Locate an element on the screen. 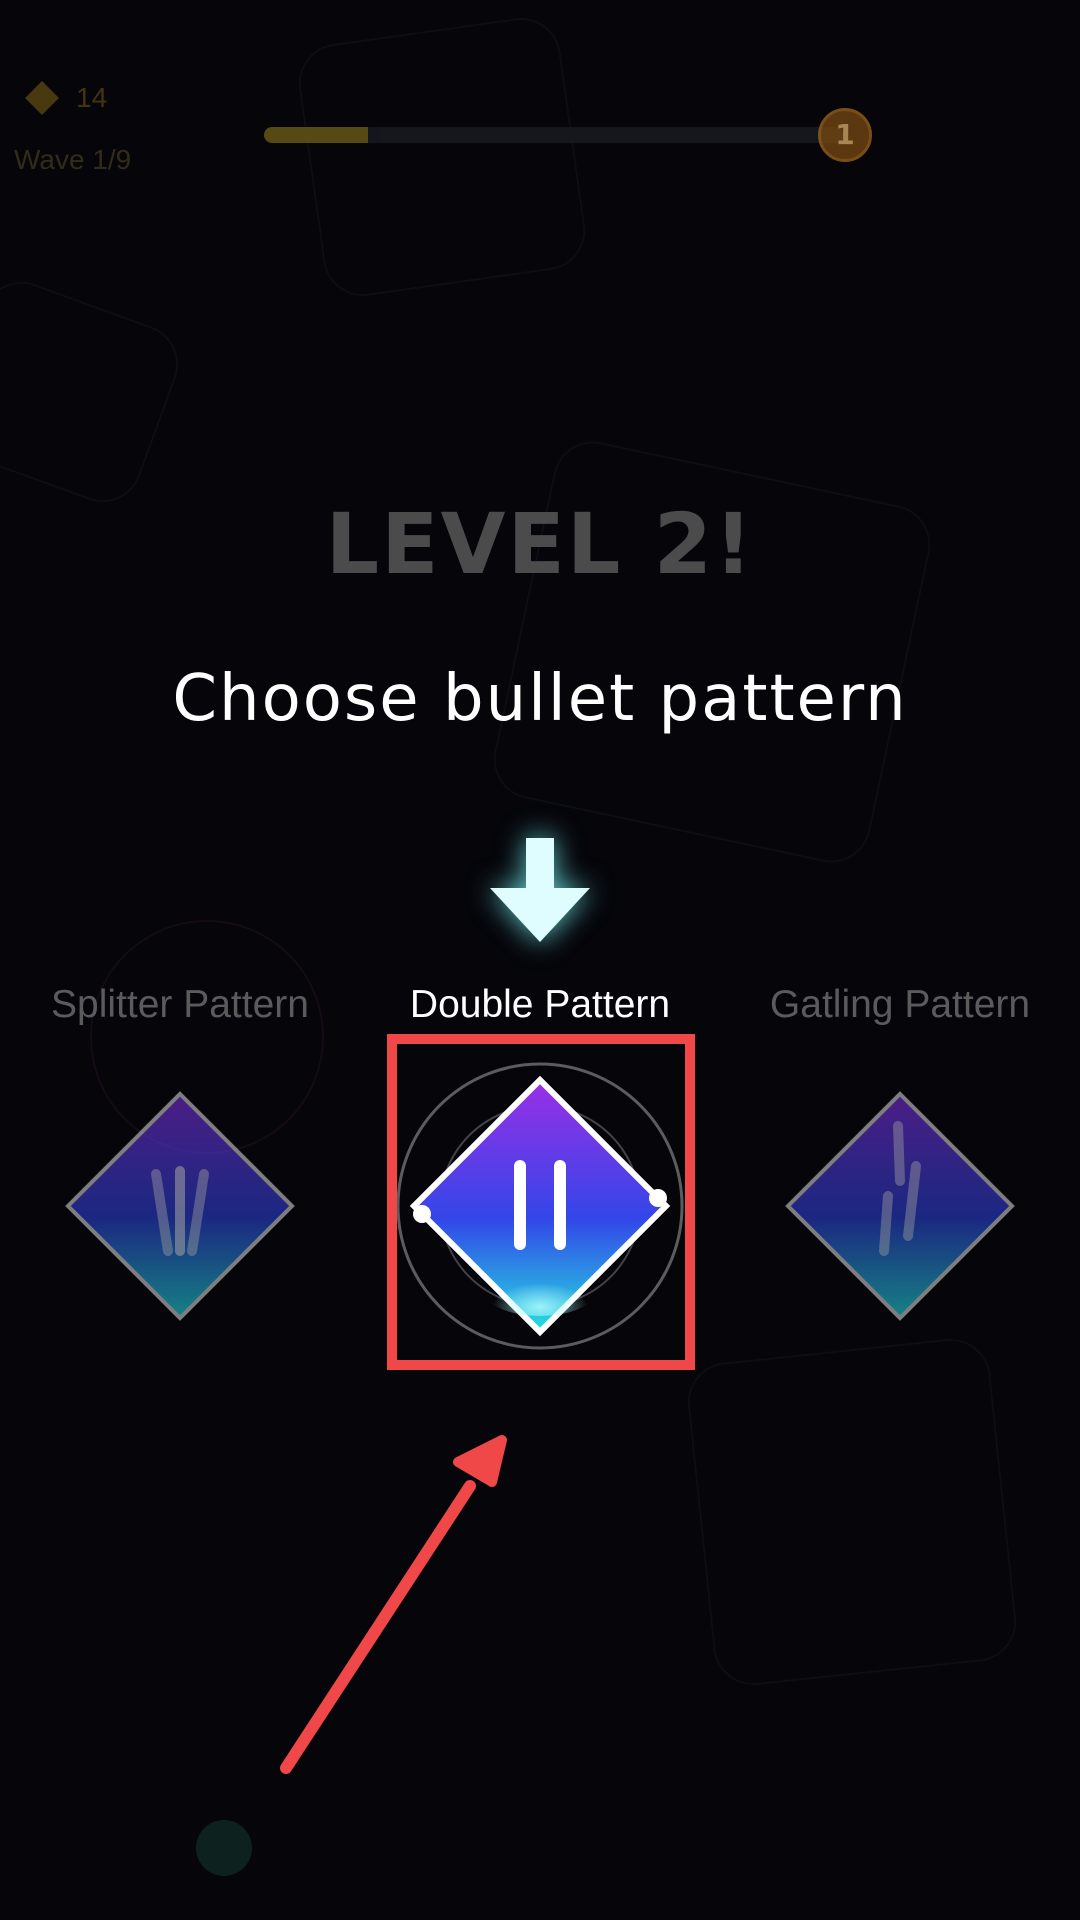  choose-pattern-prompt: Choose bullet pattern is located at coordinates (540, 699).